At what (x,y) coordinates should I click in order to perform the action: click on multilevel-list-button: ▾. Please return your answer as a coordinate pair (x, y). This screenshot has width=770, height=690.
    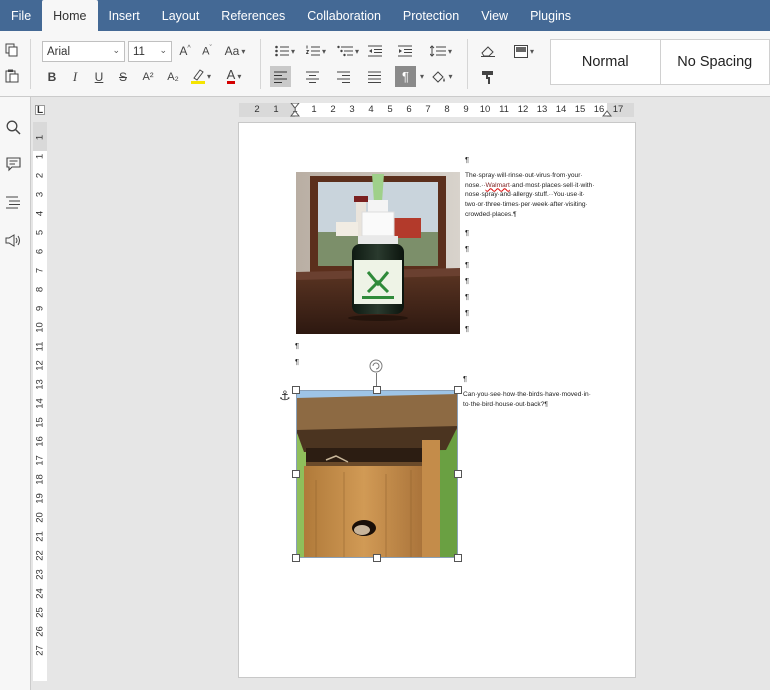
    Looking at the image, I should click on (348, 51).